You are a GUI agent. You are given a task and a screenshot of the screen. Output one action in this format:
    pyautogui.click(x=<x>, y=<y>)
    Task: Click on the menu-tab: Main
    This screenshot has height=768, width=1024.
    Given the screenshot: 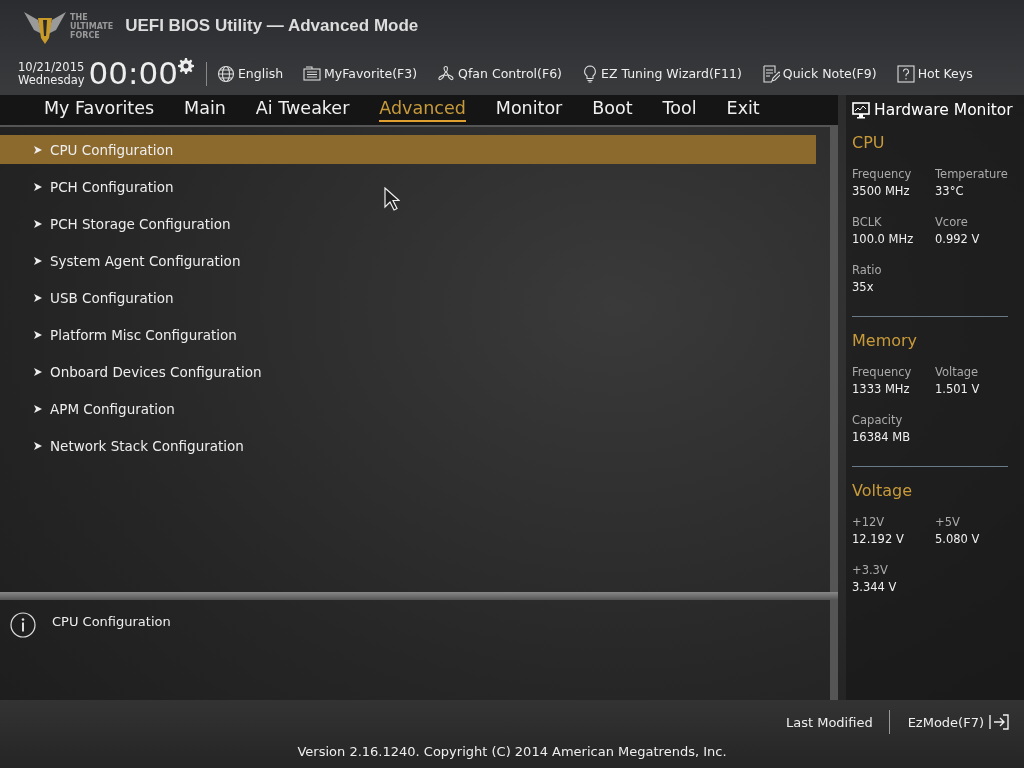 What is the action you would take?
    pyautogui.click(x=205, y=110)
    